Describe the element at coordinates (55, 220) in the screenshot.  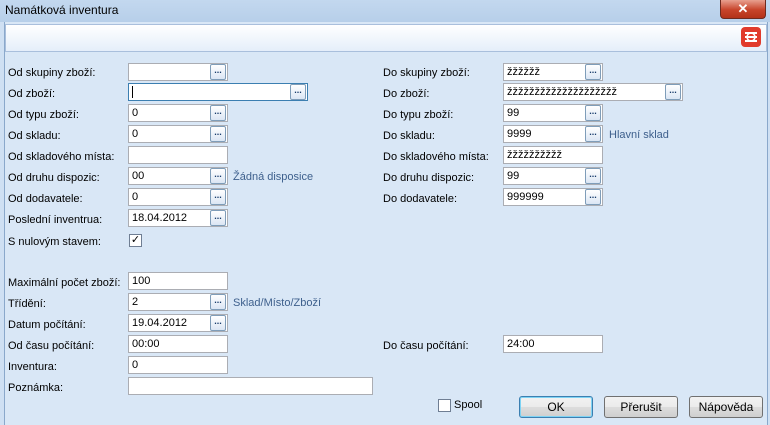
I see `posledni-inventura-label: Poslední inventrua:` at that location.